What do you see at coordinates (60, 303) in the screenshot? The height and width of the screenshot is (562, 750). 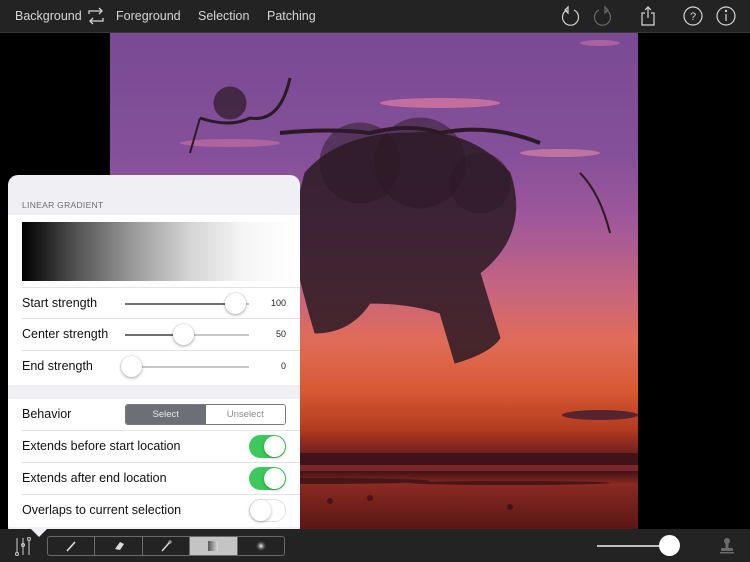 I see `start-strength-label: Start strength` at bounding box center [60, 303].